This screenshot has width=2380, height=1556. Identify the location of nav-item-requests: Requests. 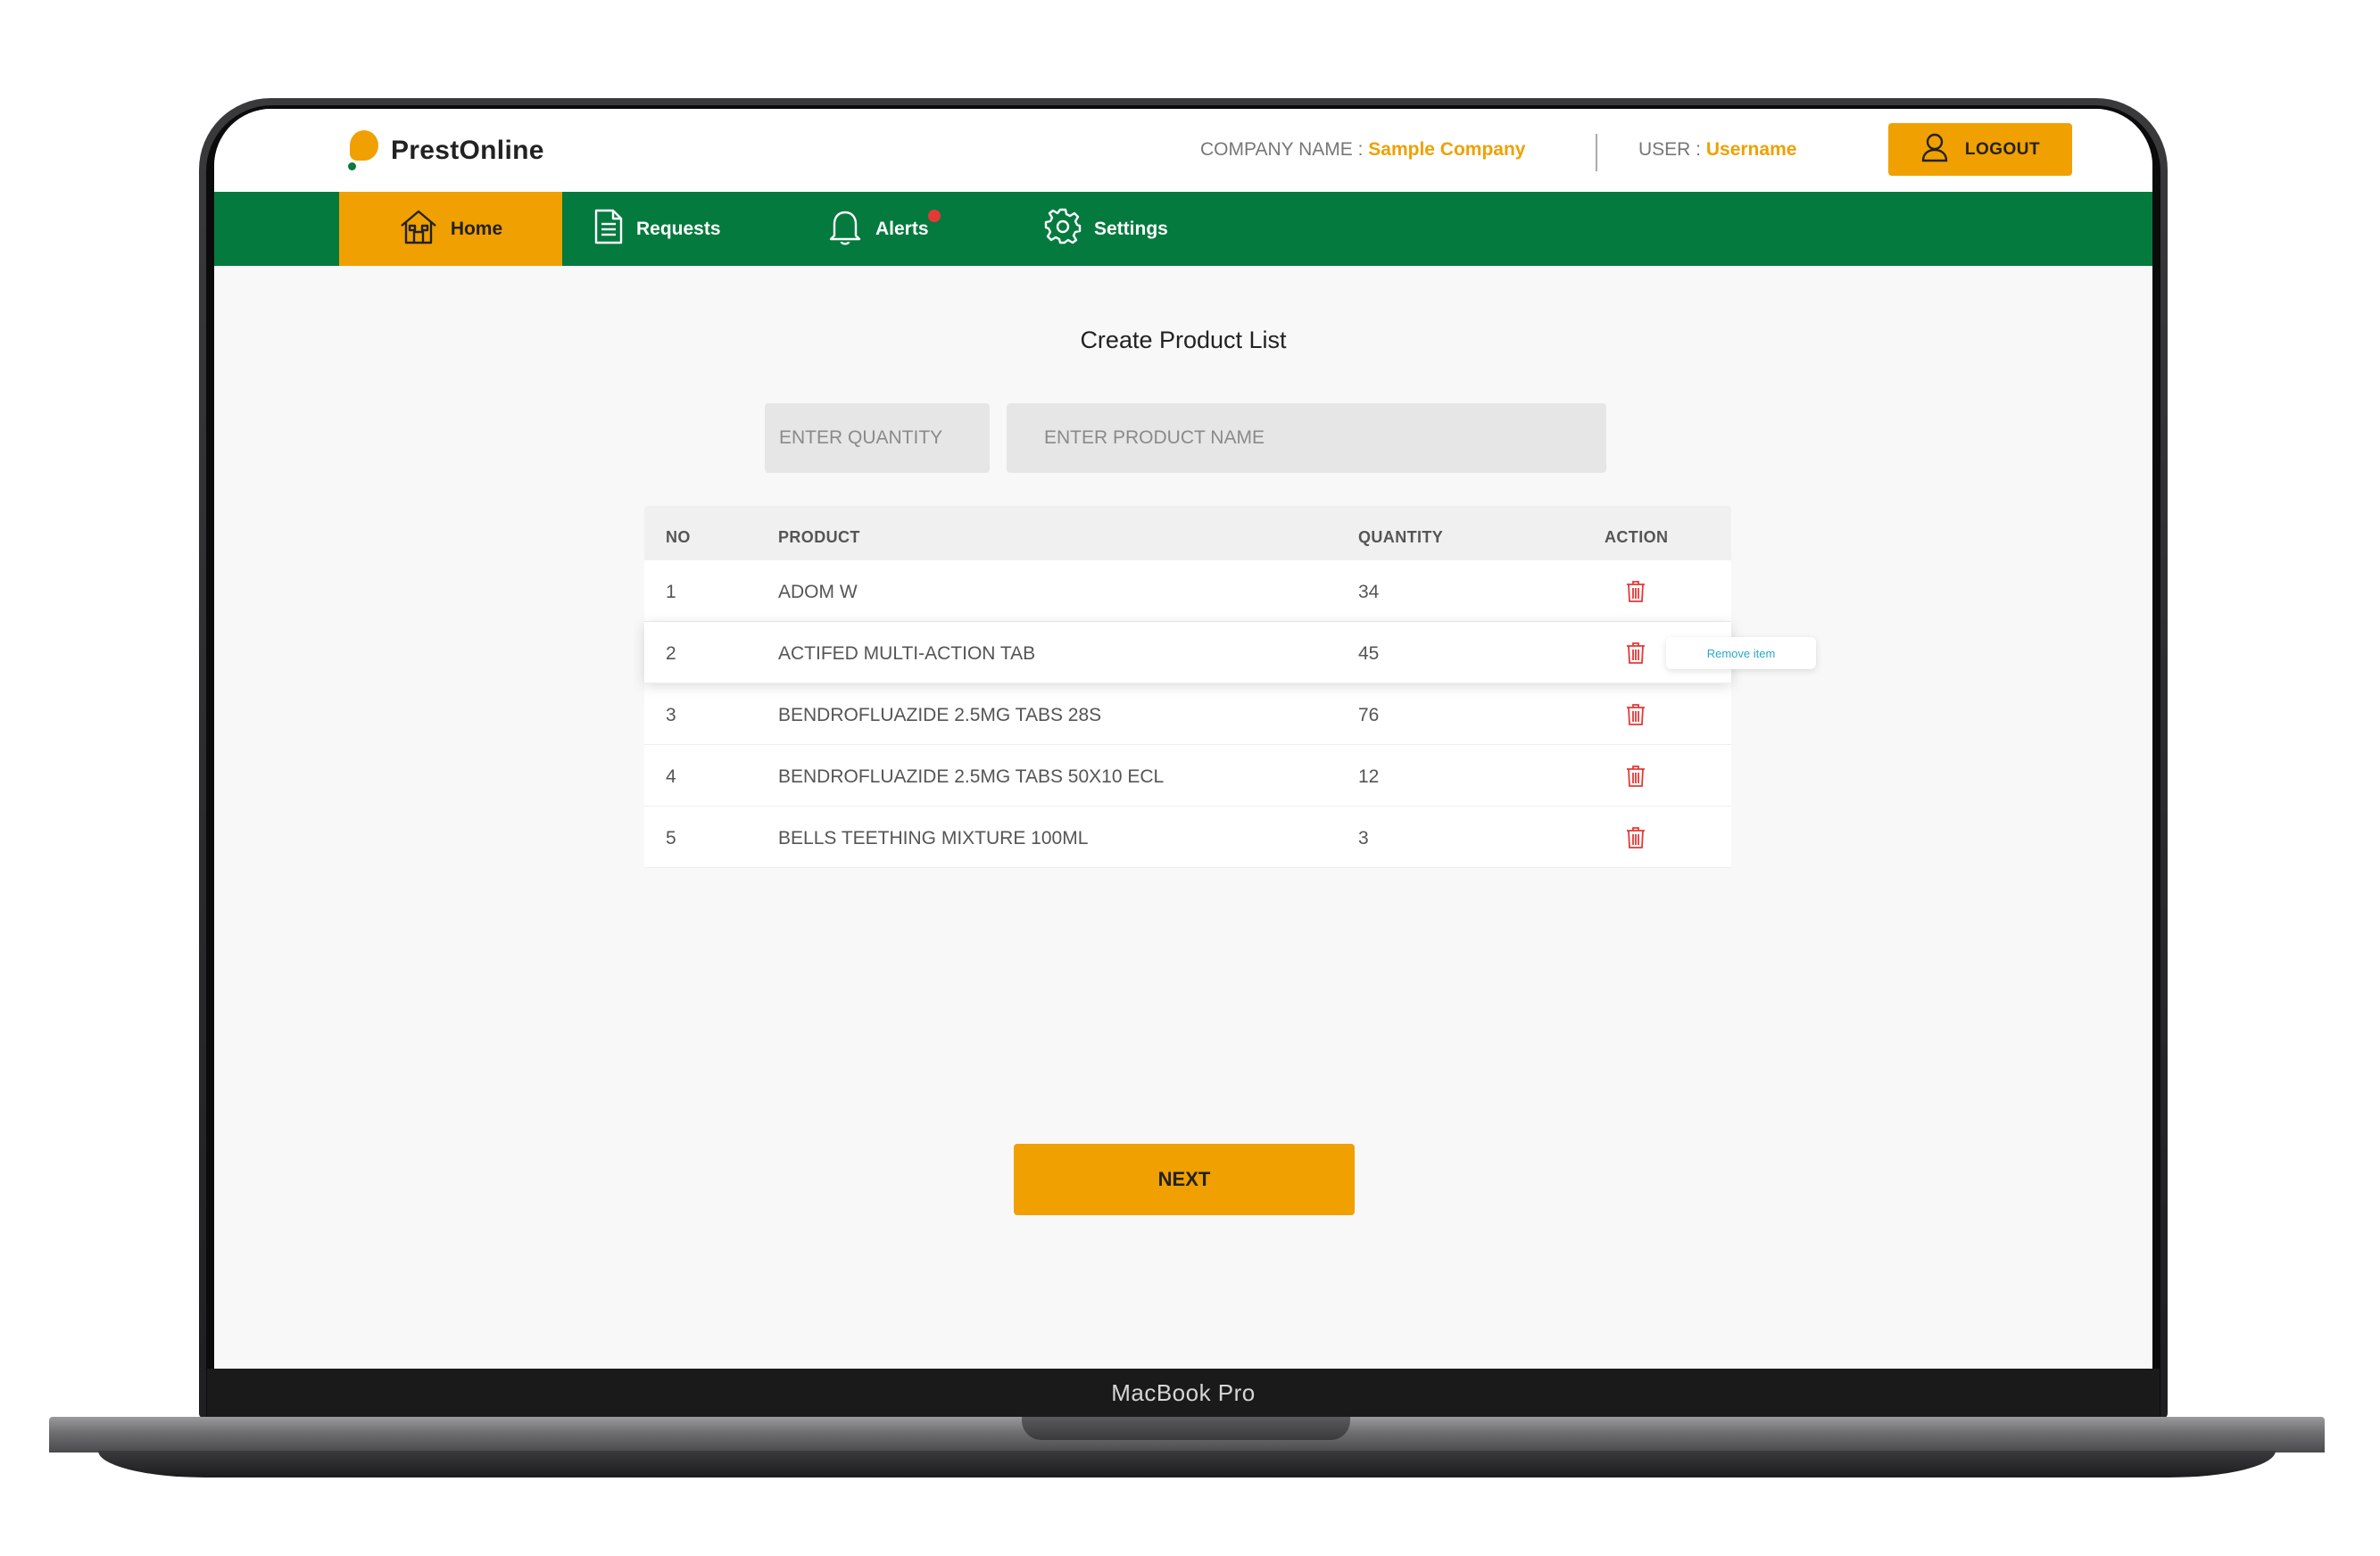
(657, 229).